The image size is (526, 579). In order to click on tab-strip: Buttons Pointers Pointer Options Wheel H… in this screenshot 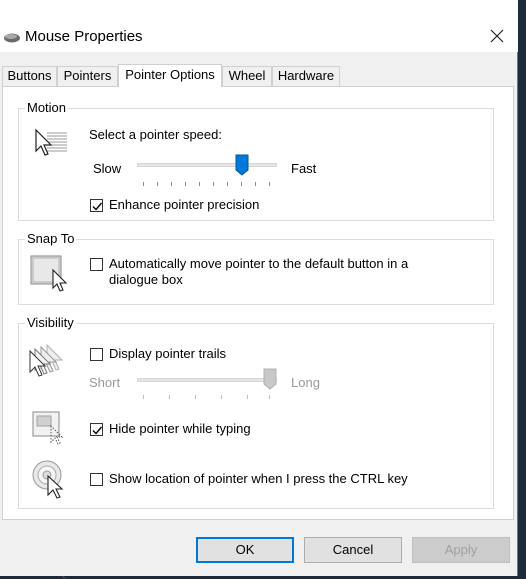, I will do `click(259, 75)`.